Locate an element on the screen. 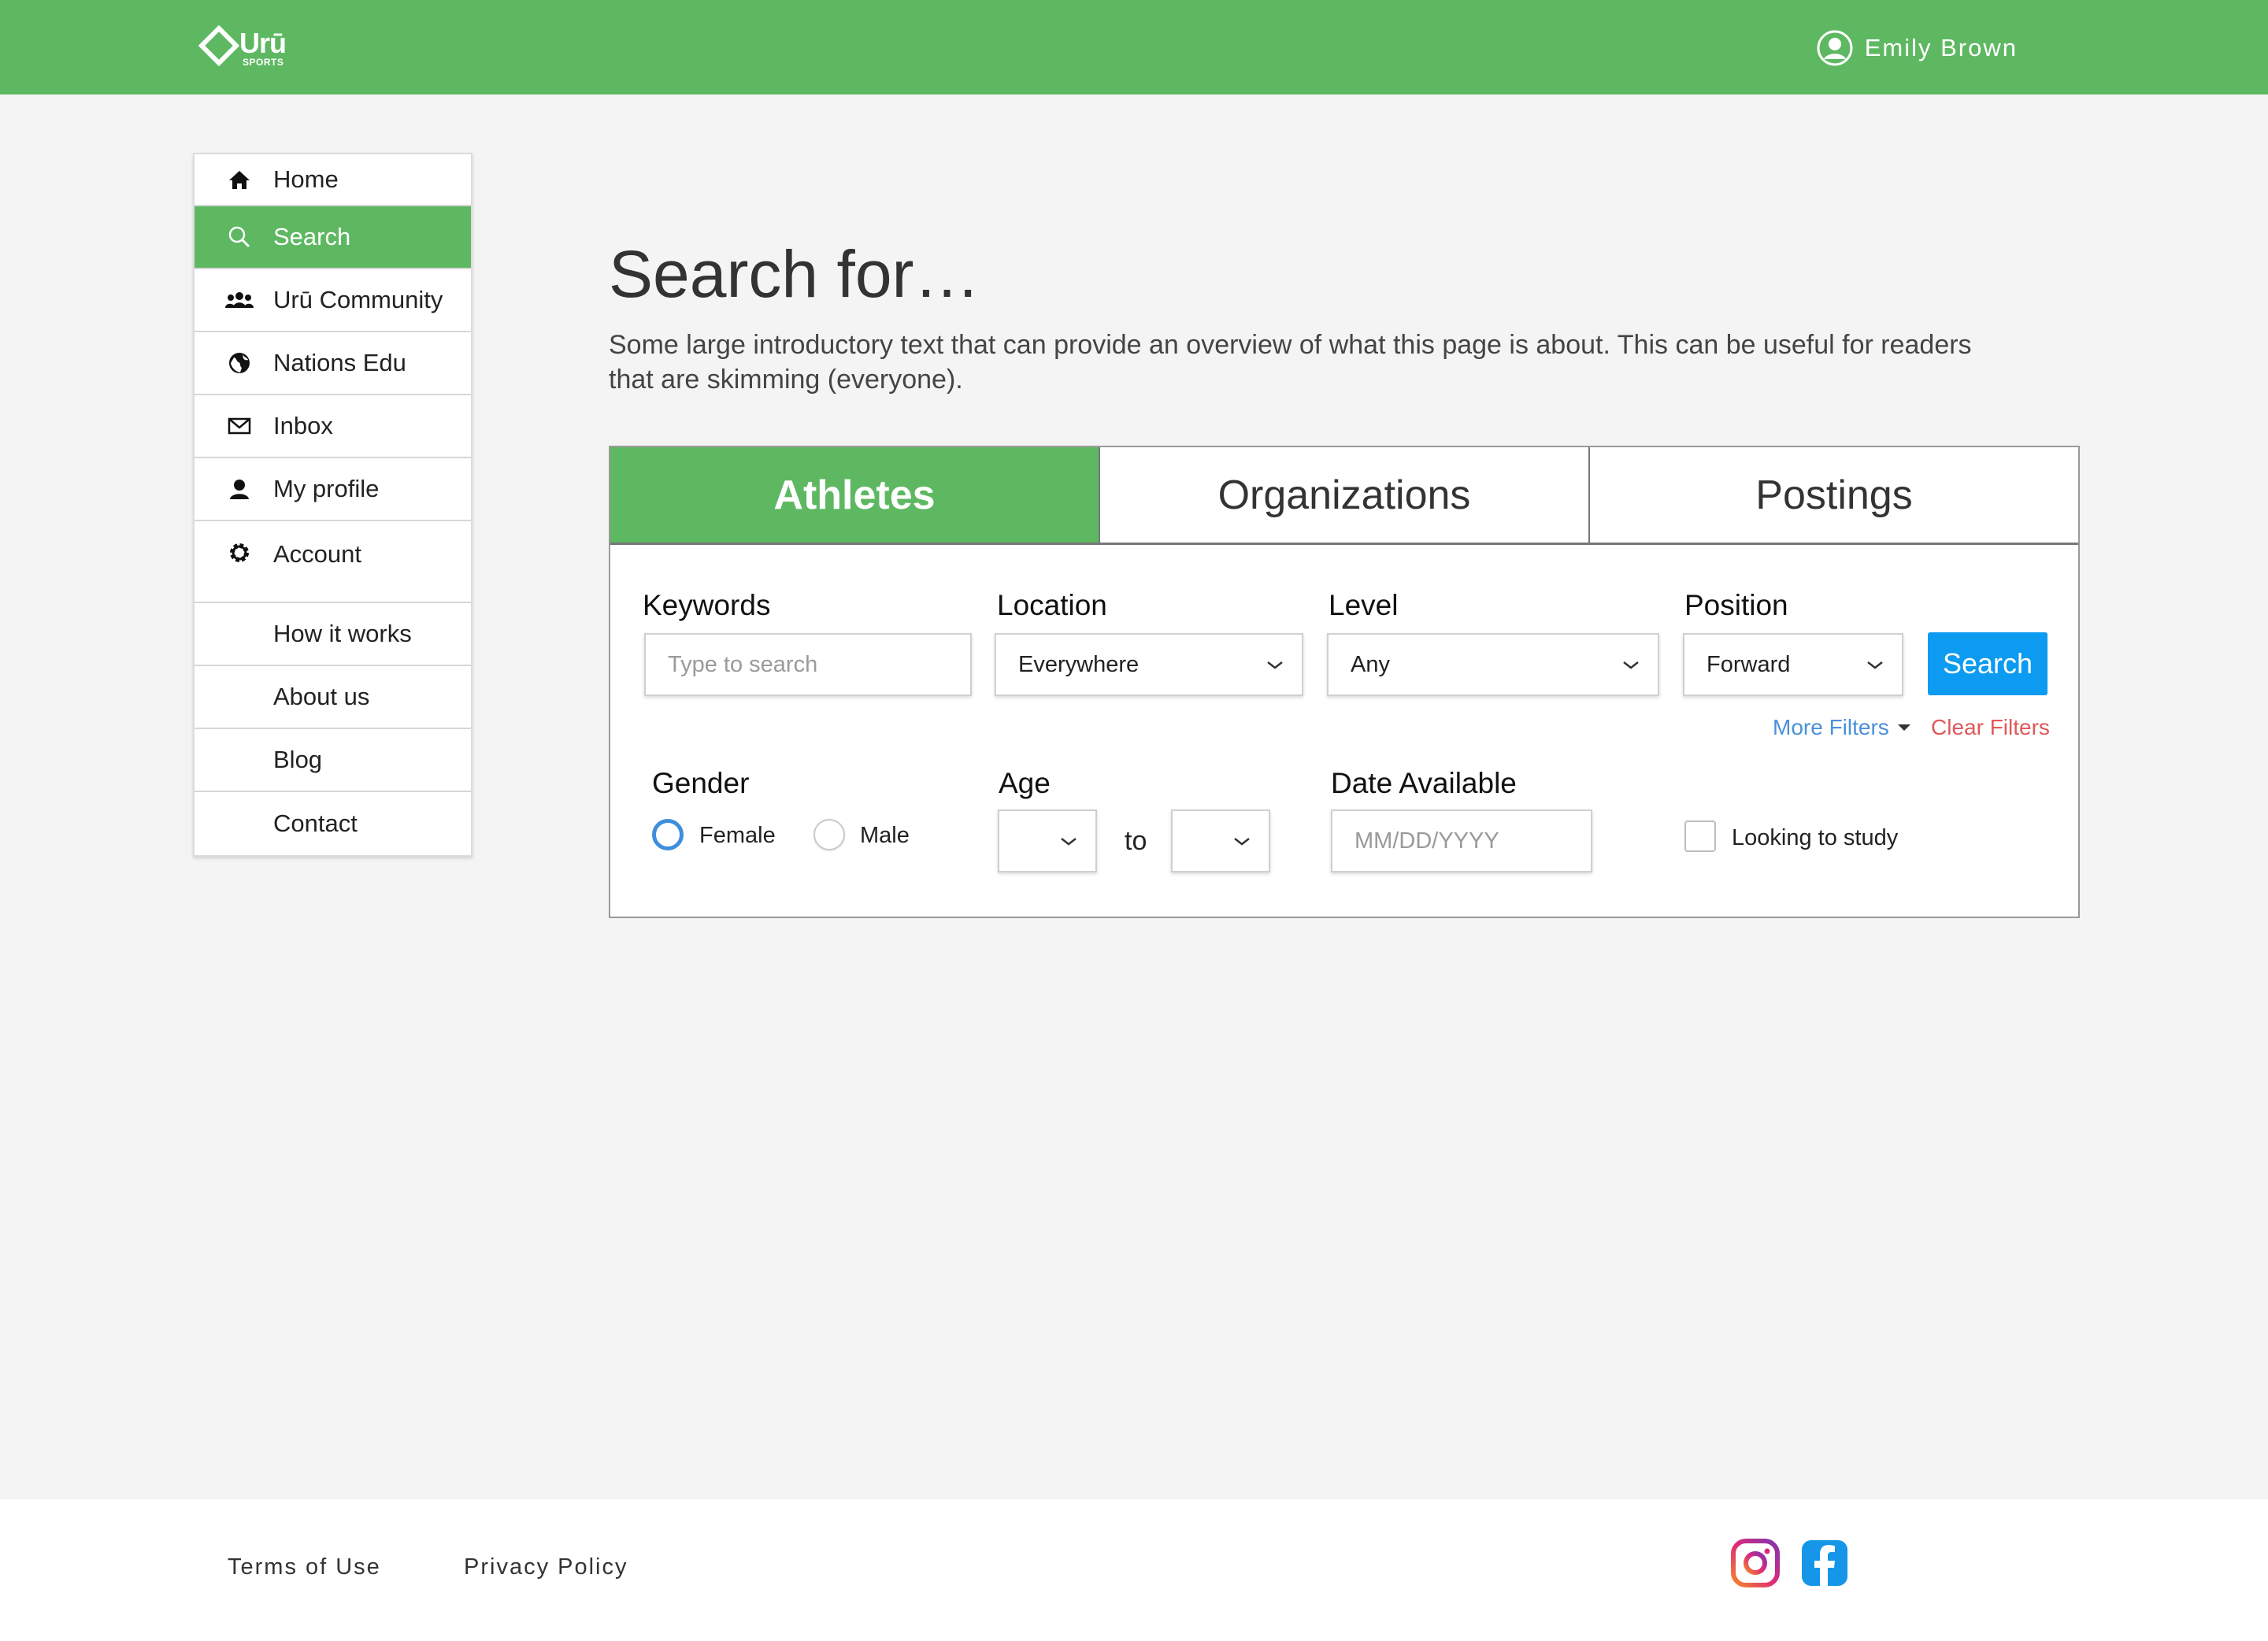  sidebar-item-blog: Blog is located at coordinates (333, 760).